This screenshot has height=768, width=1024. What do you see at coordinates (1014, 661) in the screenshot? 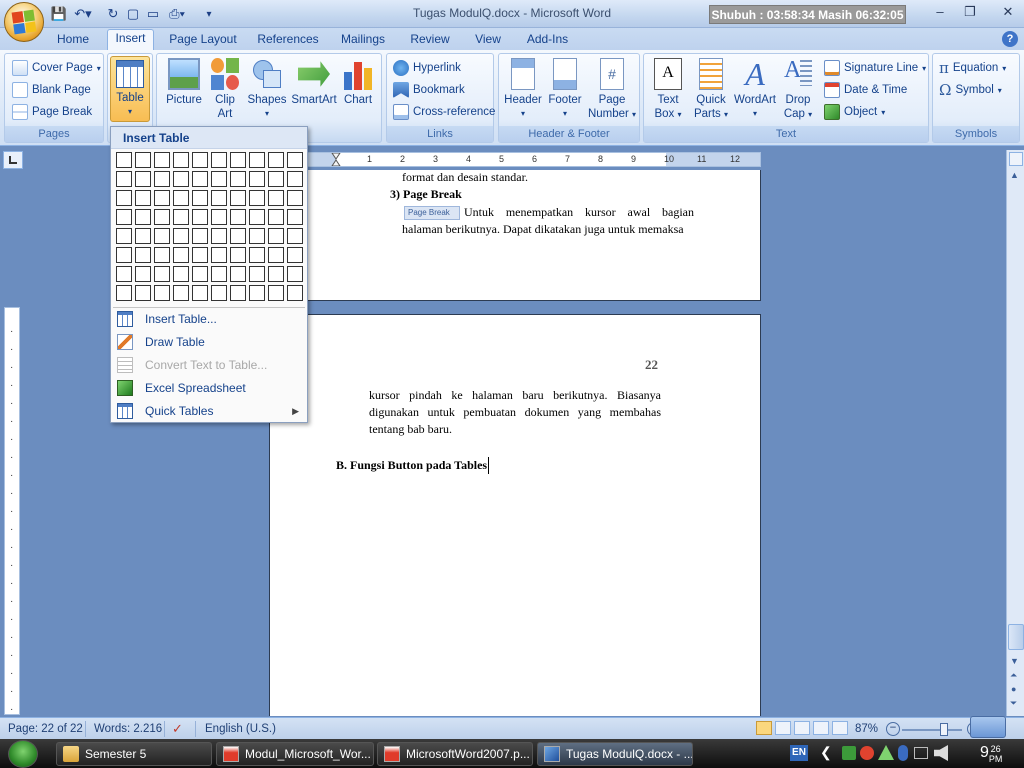
I see `scroll-down-icon: ▼` at bounding box center [1014, 661].